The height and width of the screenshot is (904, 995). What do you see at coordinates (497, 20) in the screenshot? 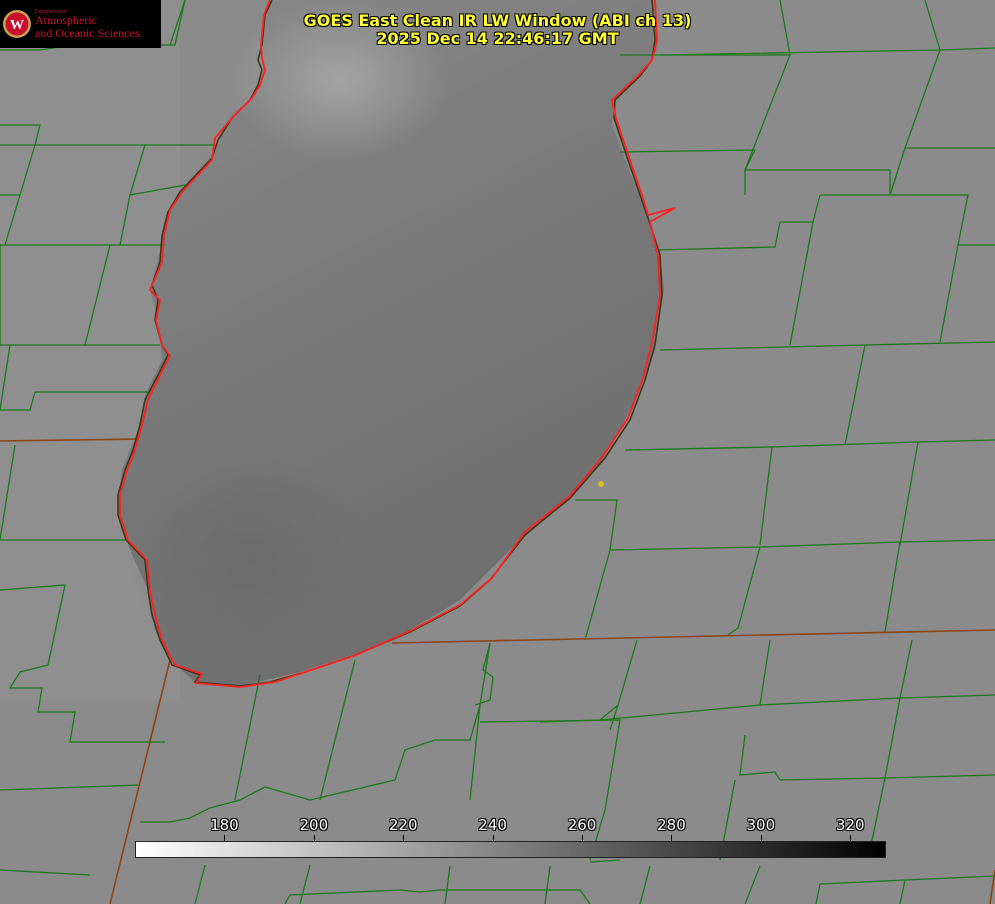
I see `product-title: GOES East Clean IR LW Window (ABI ch 13)` at bounding box center [497, 20].